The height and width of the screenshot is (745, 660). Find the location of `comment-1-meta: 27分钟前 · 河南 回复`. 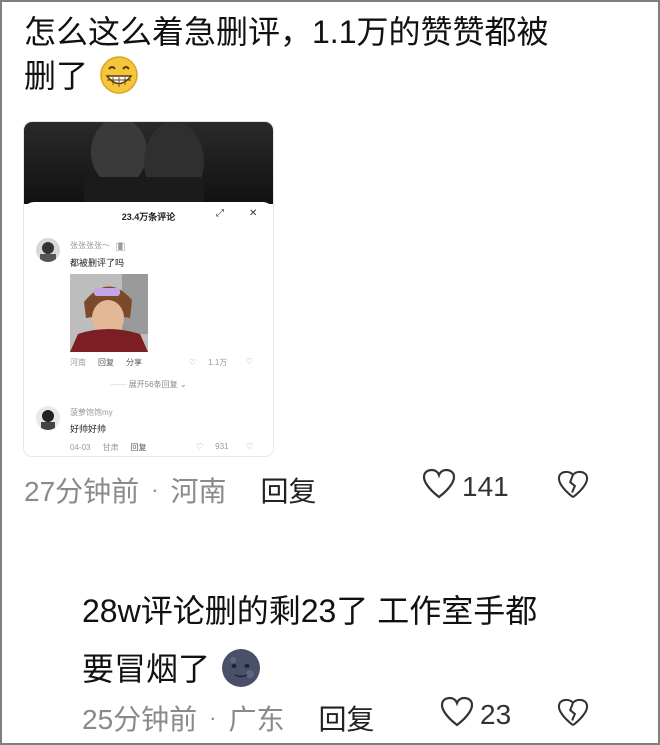

comment-1-meta: 27分钟前 · 河南 回复 is located at coordinates (170, 490).